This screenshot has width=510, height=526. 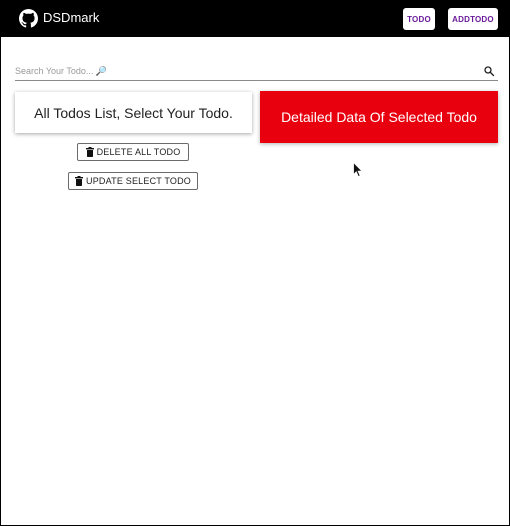 I want to click on todo-detail-title: Detailed Data Of Selected Todo, so click(x=379, y=117).